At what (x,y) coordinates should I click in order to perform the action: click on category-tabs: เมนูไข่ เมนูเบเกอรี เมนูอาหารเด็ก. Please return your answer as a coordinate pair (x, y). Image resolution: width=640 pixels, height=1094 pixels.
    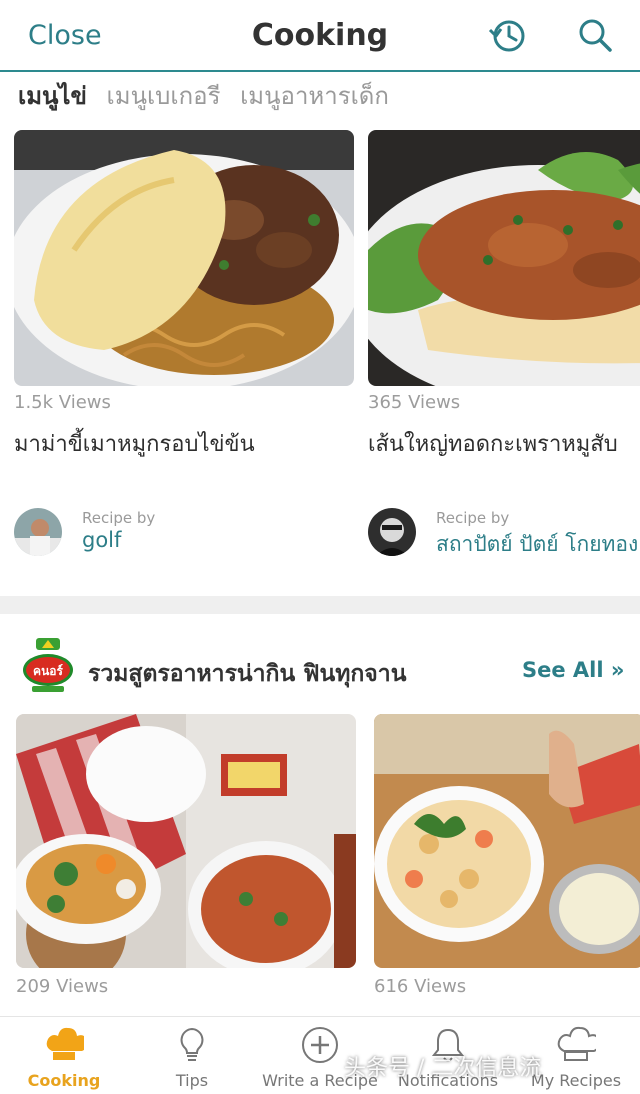
    Looking at the image, I should click on (209, 93).